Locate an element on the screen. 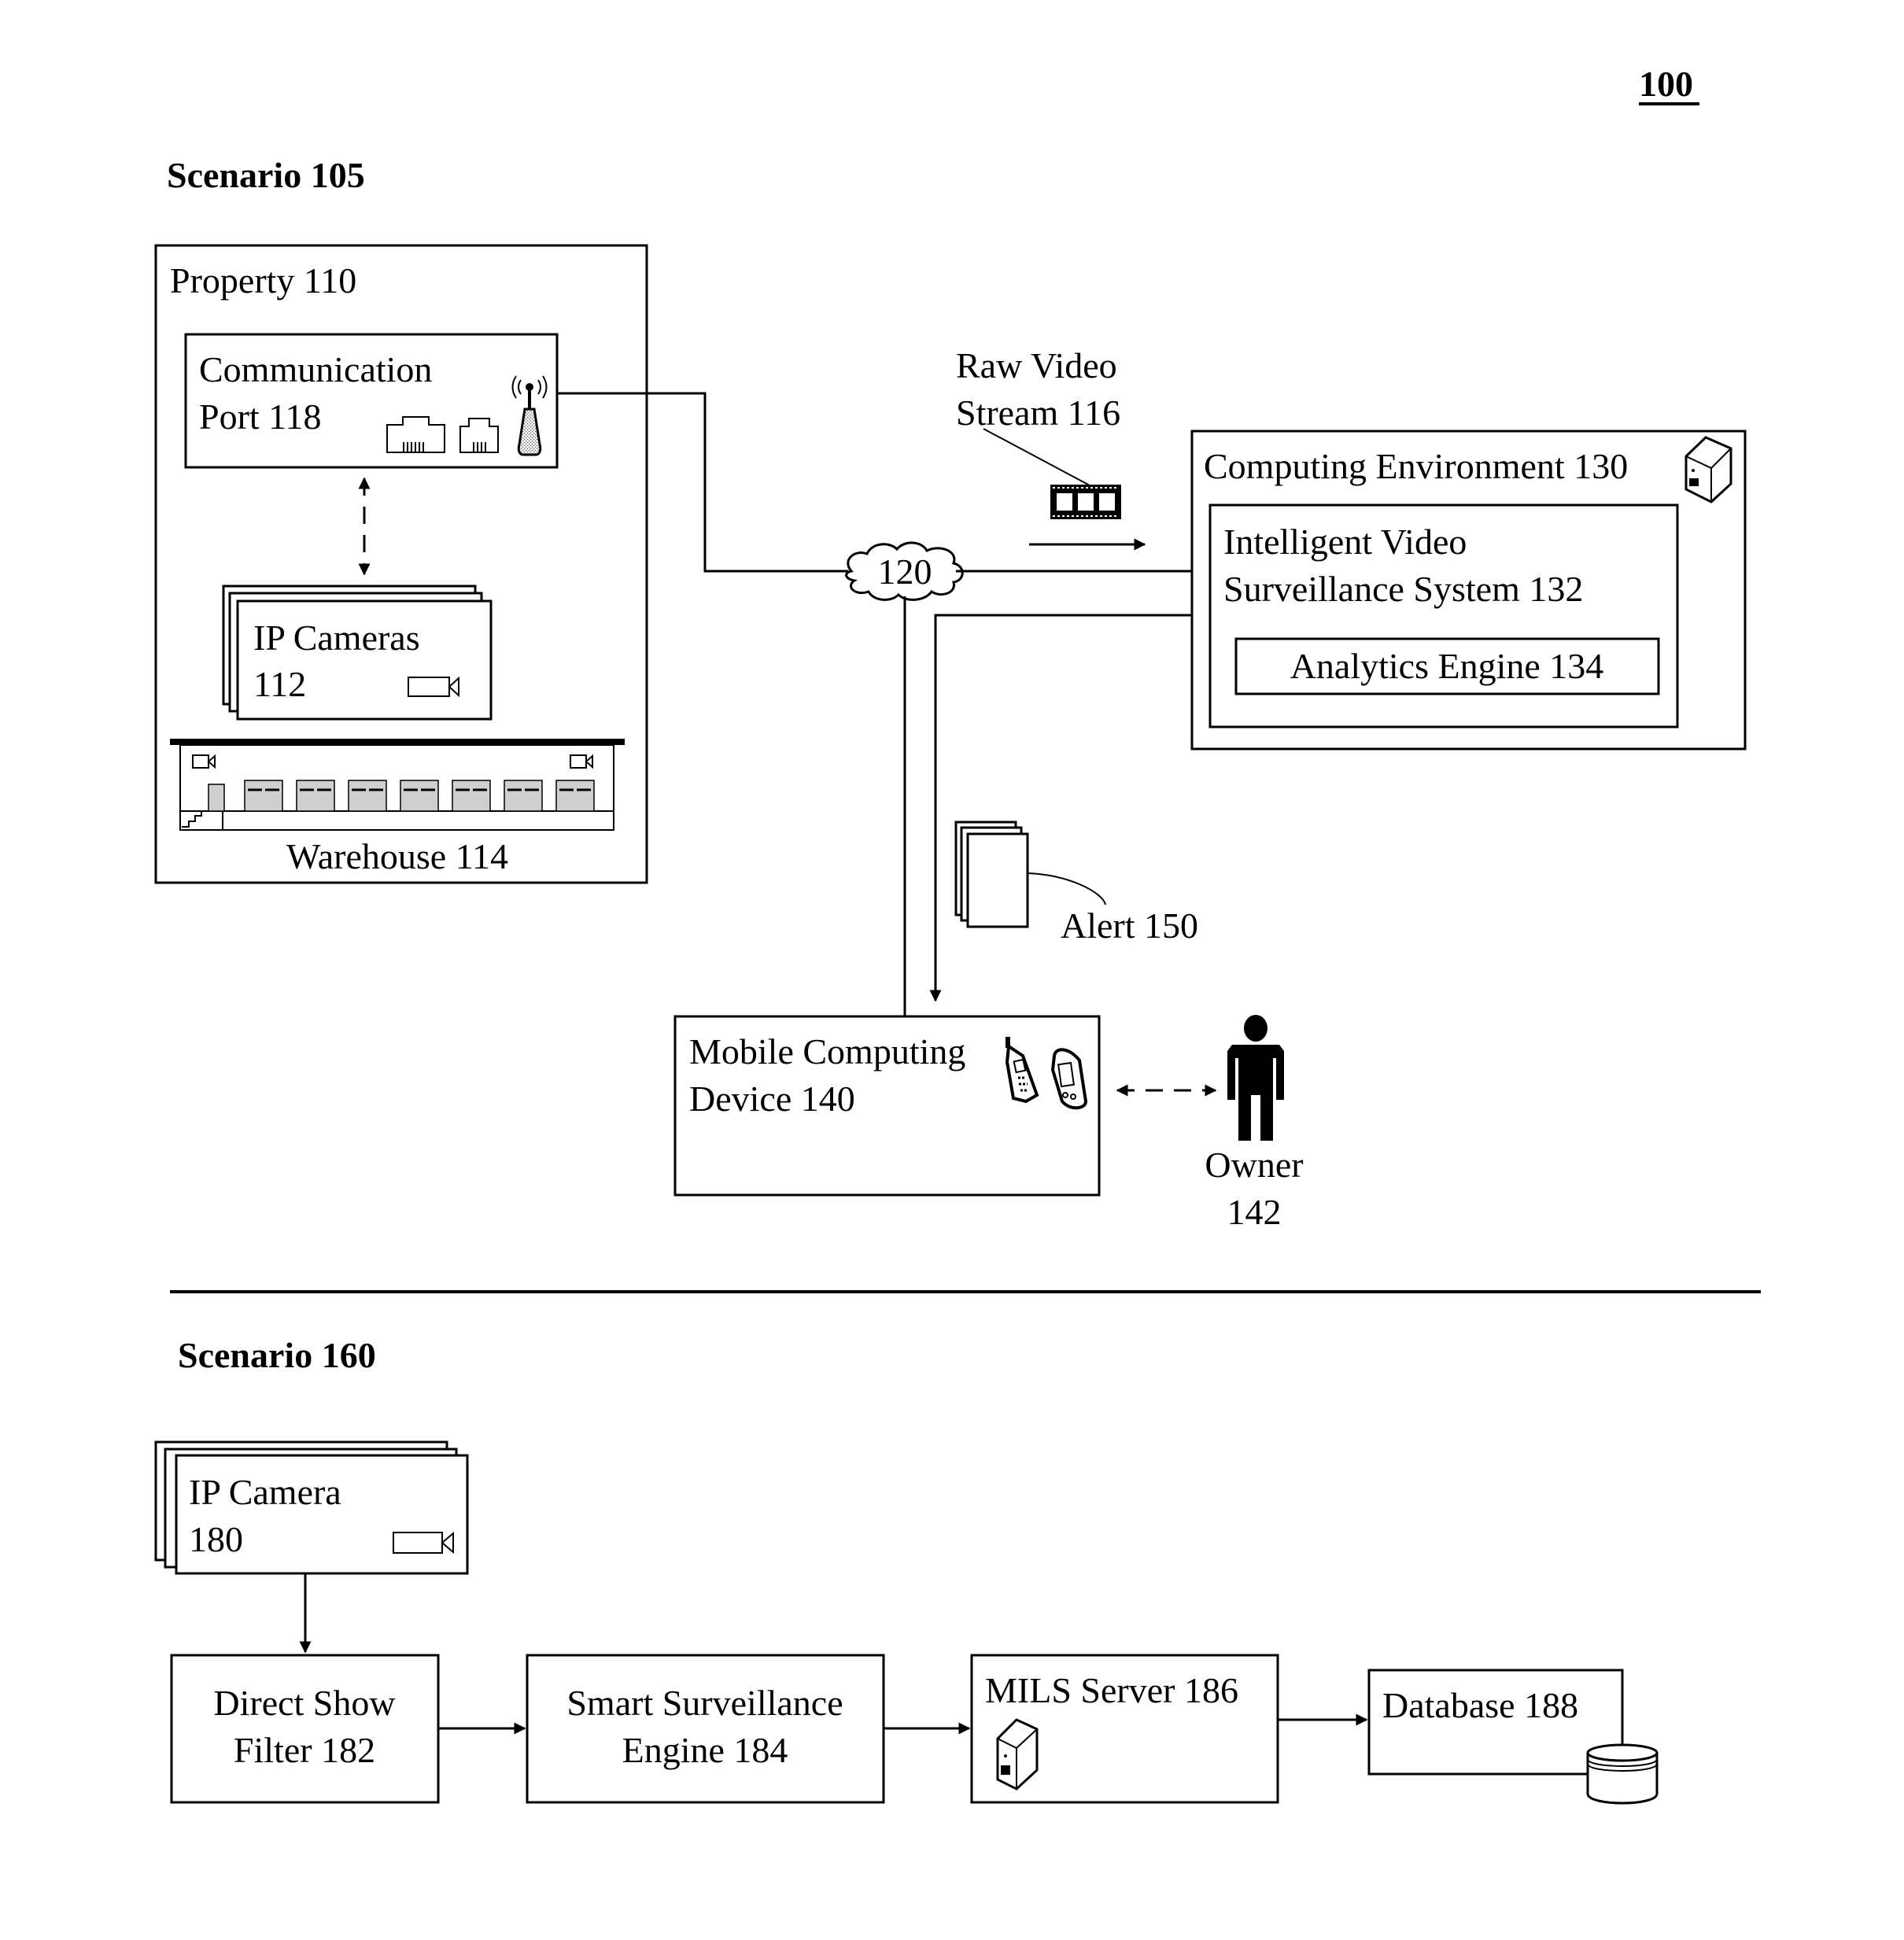  smart-surveillance-engine-label-line2: Engine 184 is located at coordinates (705, 1750).